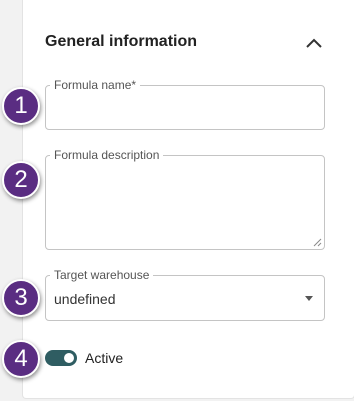 The width and height of the screenshot is (354, 401). Describe the element at coordinates (184, 202) in the screenshot. I see `formula-description-textarea` at that location.